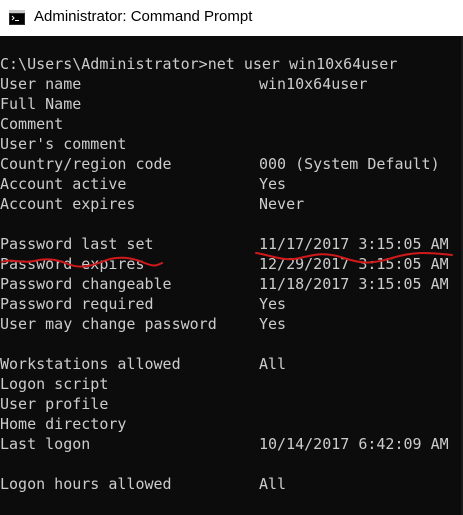 This screenshot has height=515, width=463. I want to click on console-row: User profile, so click(231, 404).